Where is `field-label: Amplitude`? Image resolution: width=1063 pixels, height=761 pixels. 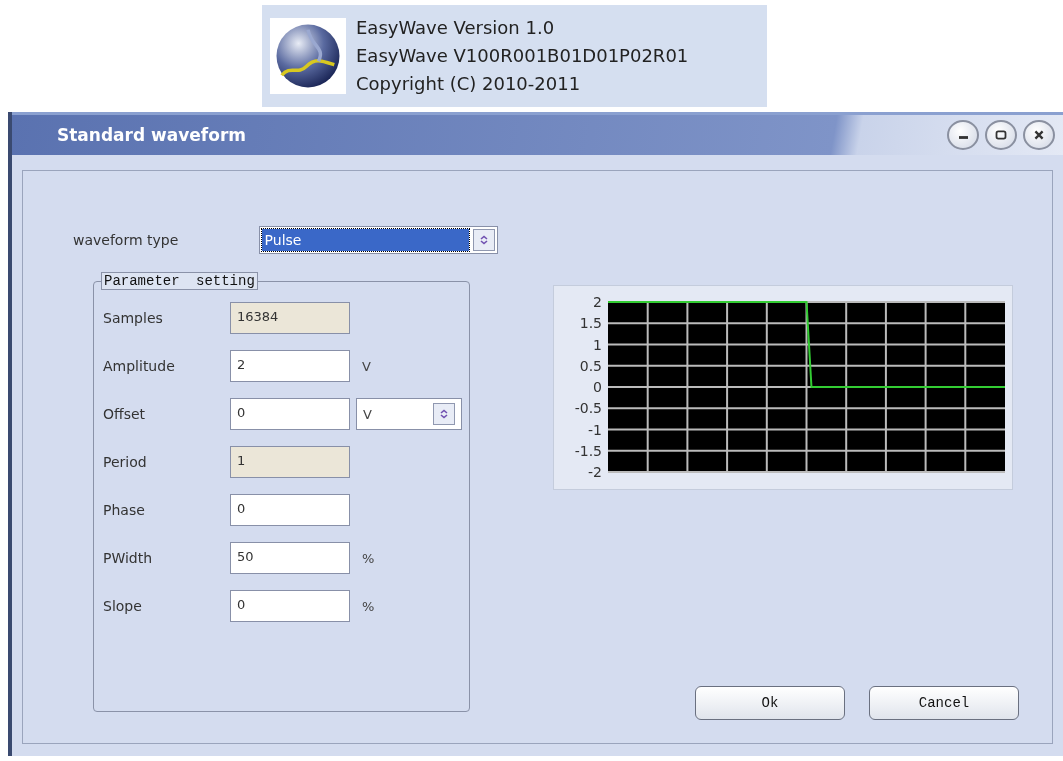
field-label: Amplitude is located at coordinates (139, 366).